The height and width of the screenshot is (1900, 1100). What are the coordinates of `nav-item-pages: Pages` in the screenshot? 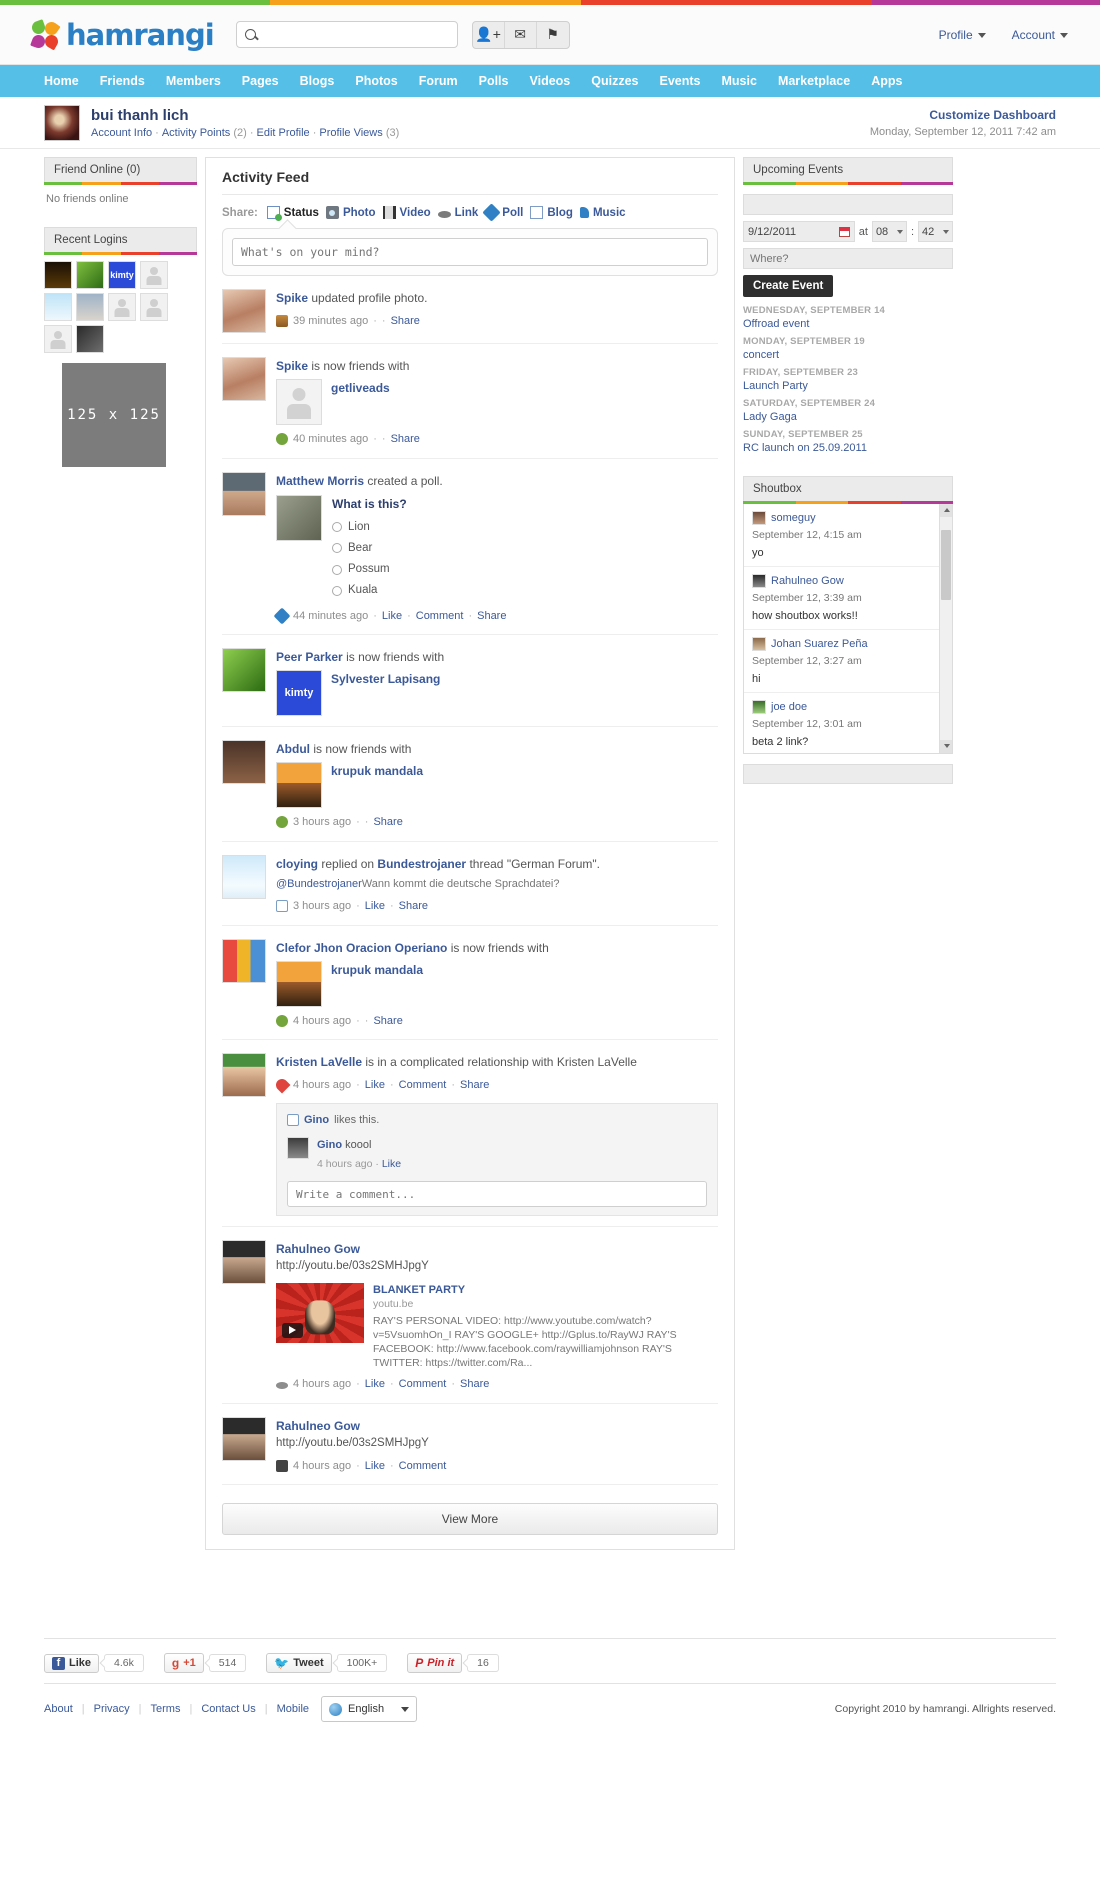 It's located at (260, 81).